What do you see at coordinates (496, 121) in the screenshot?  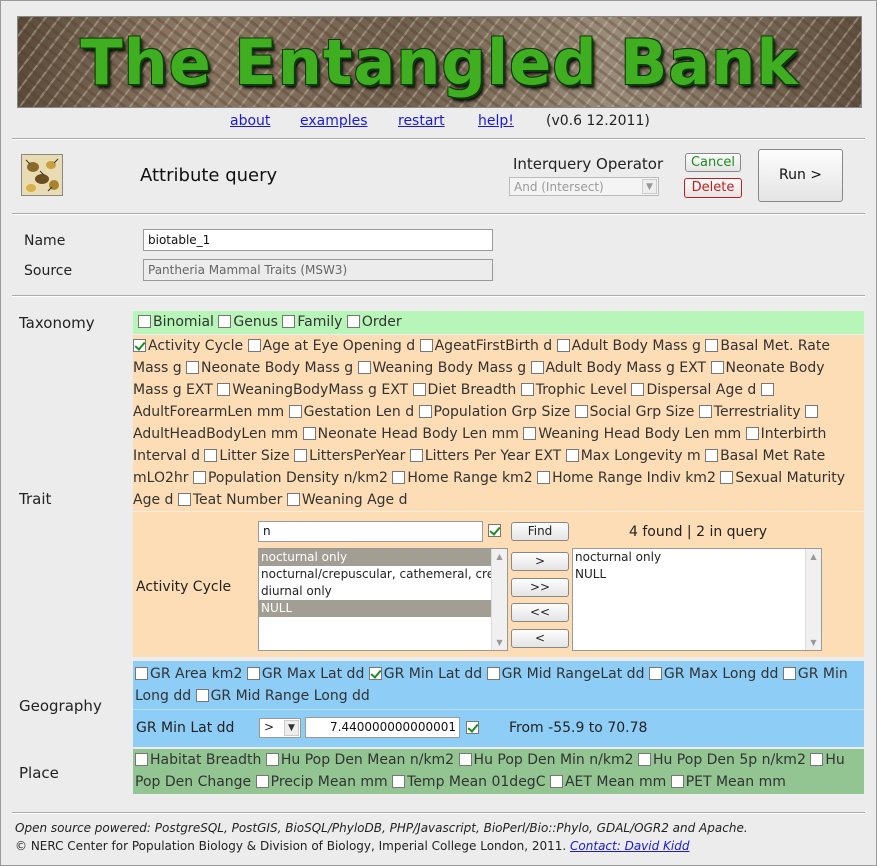 I see `nav-help-link: help!` at bounding box center [496, 121].